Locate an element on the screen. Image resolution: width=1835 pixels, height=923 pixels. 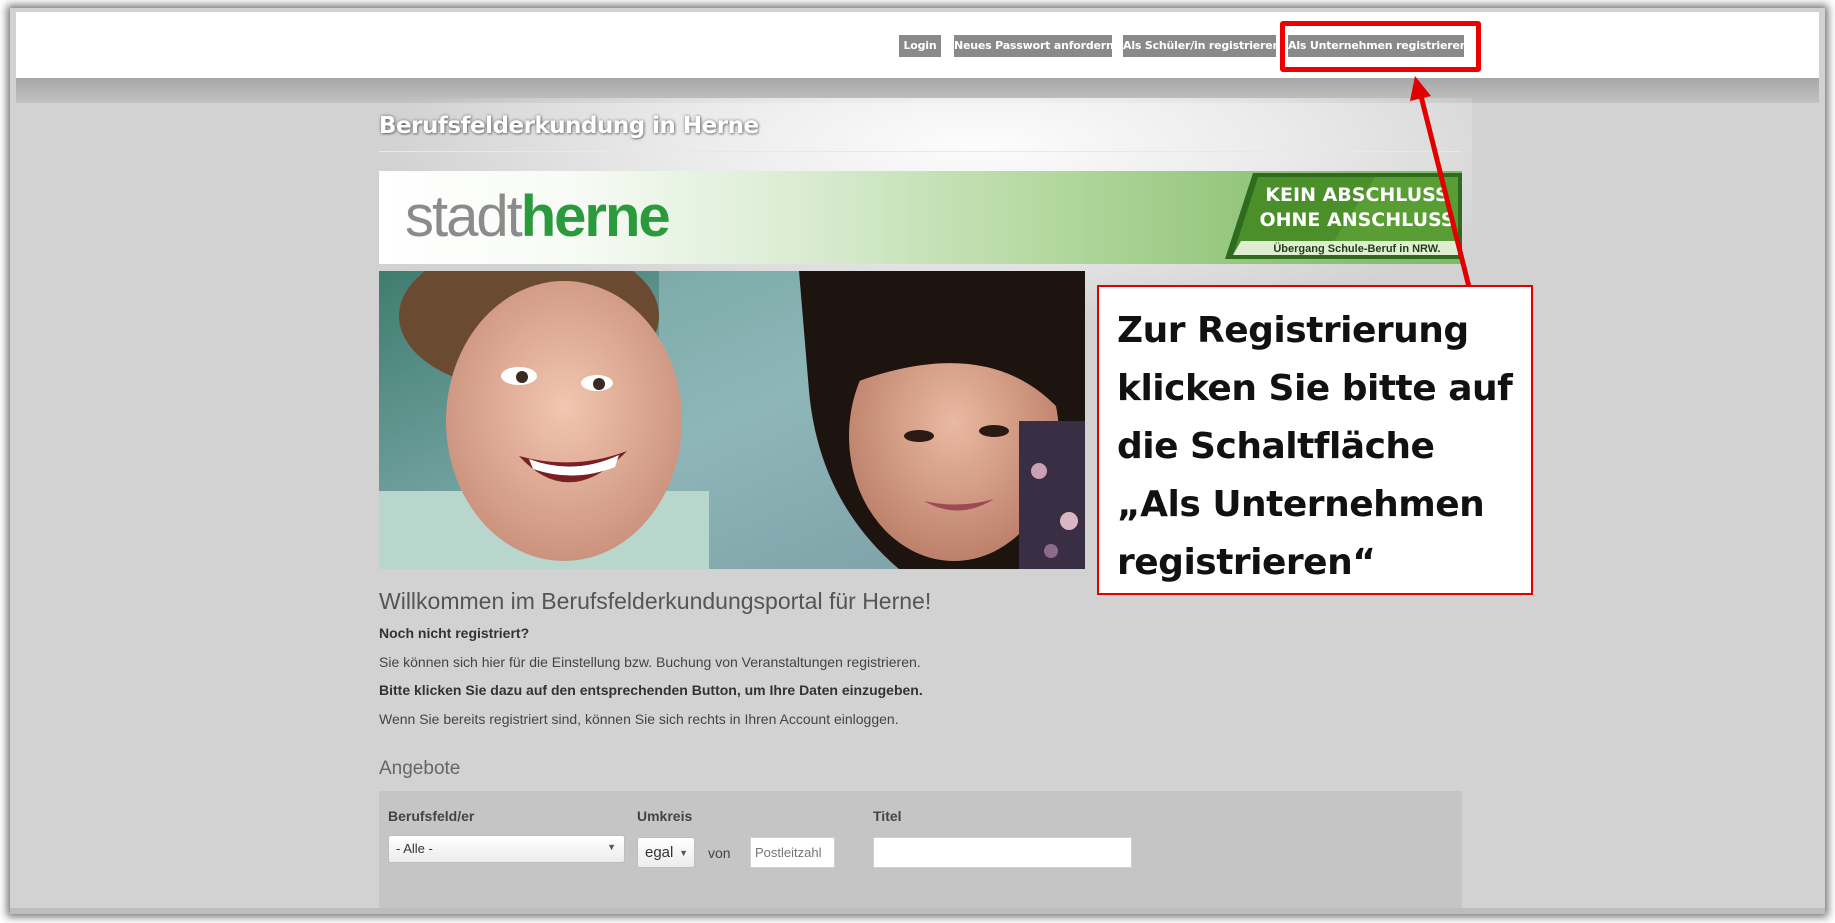
annotation-arrow is located at coordinates (1441, 182).